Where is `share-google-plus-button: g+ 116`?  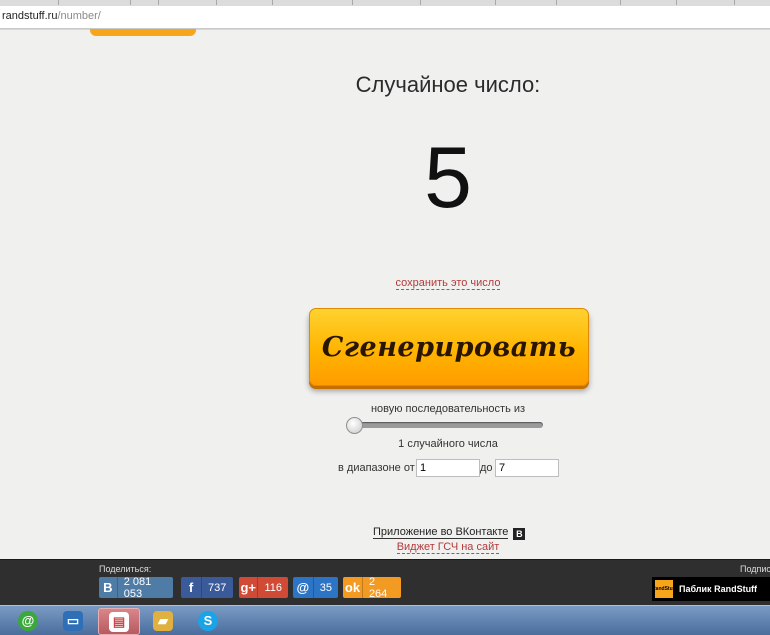
share-google-plus-button: g+ 116 is located at coordinates (263, 587).